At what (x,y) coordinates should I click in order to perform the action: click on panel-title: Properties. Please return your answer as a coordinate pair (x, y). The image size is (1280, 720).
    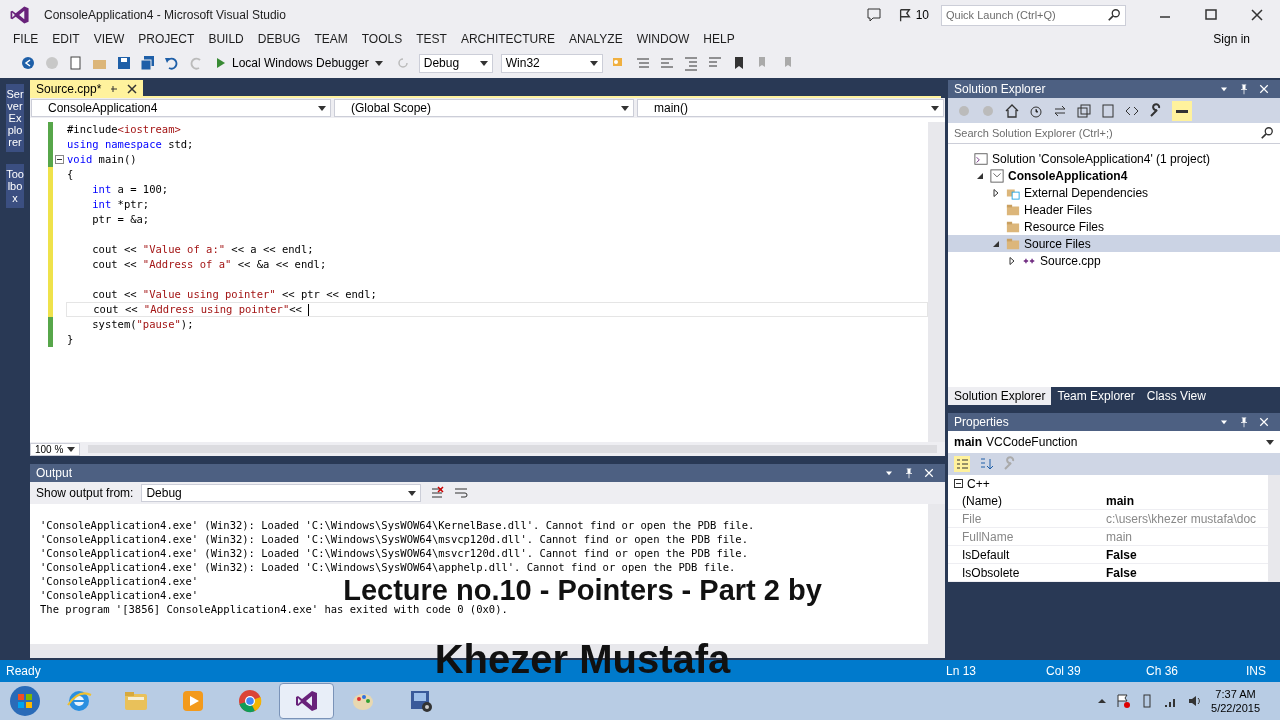
    Looking at the image, I should click on (982, 422).